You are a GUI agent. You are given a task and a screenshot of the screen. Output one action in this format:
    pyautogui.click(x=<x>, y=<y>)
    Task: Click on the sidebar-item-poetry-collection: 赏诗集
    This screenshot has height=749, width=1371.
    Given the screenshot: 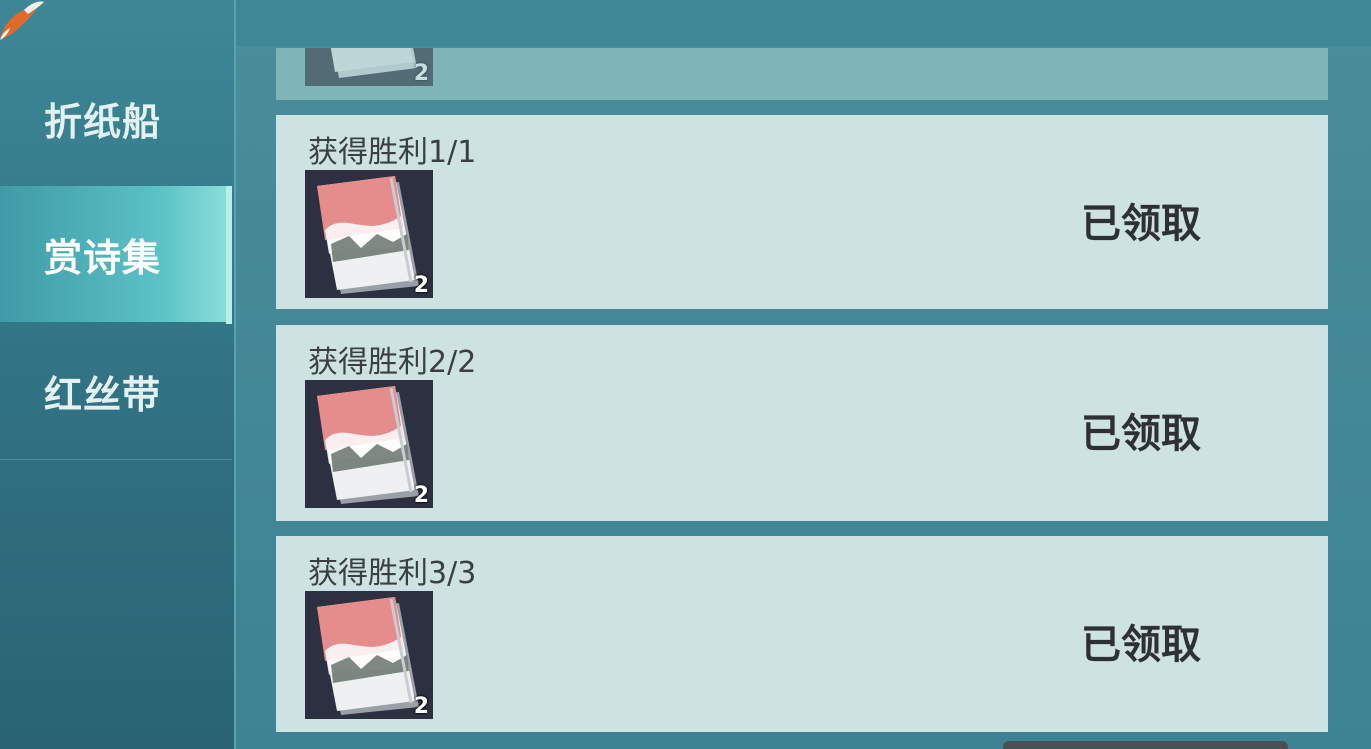 What is the action you would take?
    pyautogui.click(x=116, y=254)
    